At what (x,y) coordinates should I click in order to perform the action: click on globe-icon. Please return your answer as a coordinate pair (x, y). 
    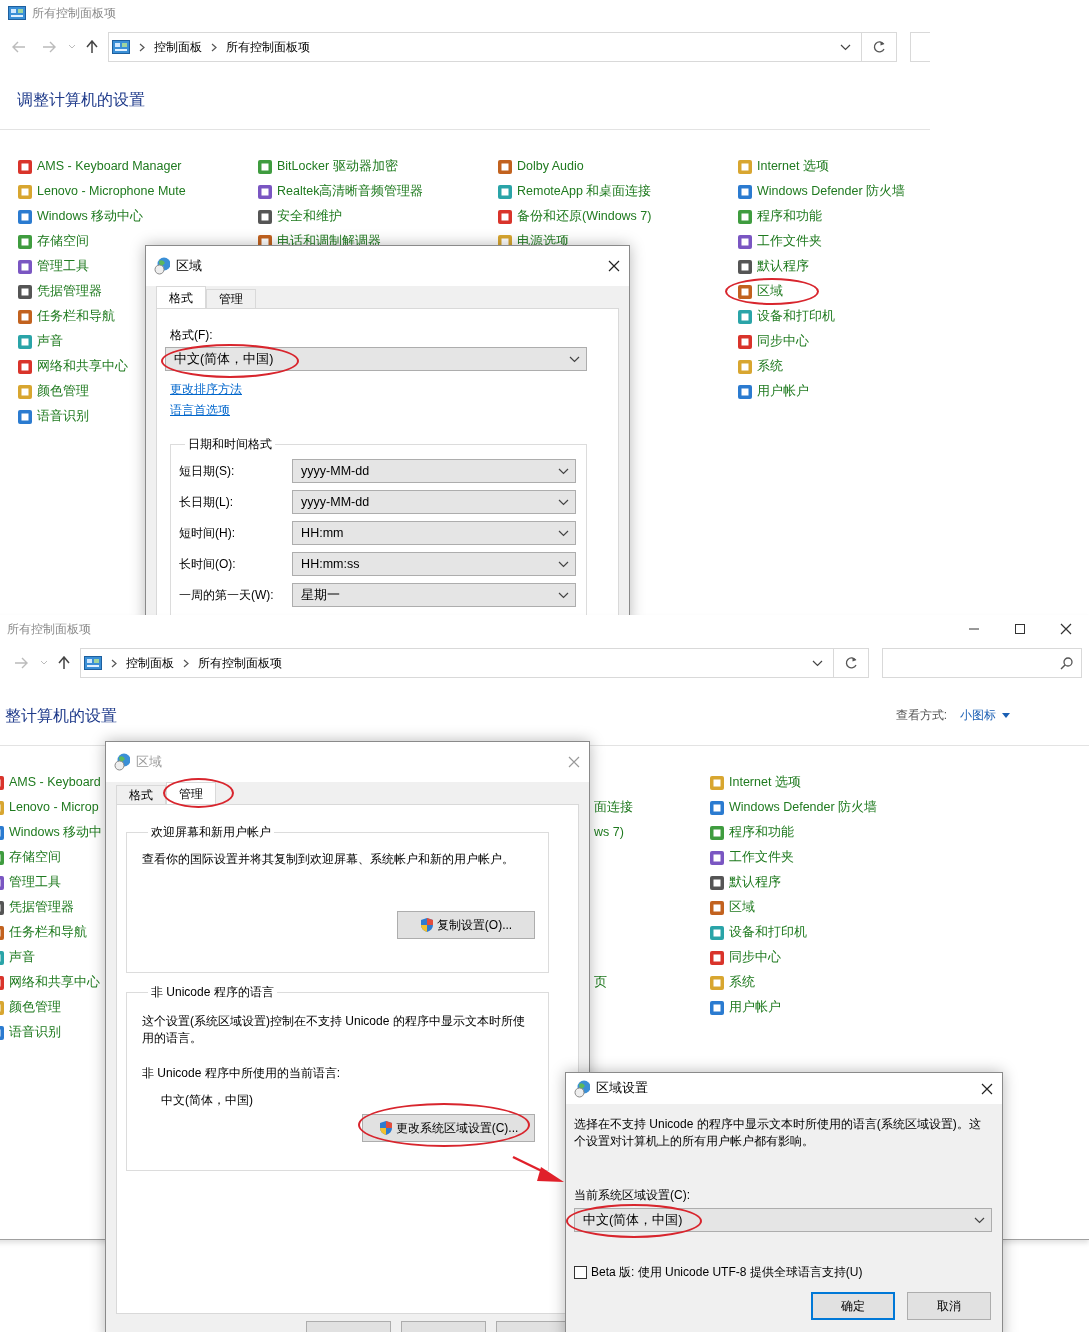
    Looking at the image, I should click on (122, 762).